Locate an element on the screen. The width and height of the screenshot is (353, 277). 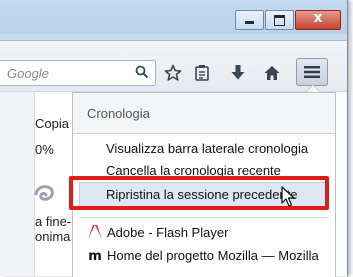
menu-item-show-sidebar: Visualizza barra laterale cronologia is located at coordinates (207, 148).